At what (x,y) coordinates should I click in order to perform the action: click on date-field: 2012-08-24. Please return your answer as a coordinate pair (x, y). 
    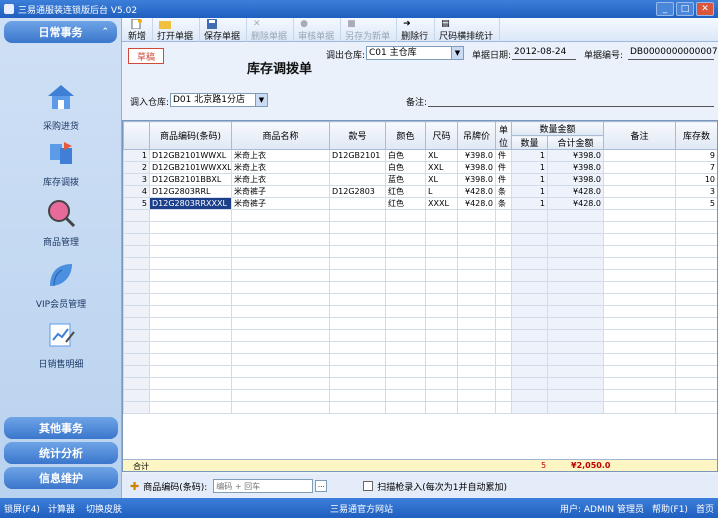
    Looking at the image, I should click on (544, 53).